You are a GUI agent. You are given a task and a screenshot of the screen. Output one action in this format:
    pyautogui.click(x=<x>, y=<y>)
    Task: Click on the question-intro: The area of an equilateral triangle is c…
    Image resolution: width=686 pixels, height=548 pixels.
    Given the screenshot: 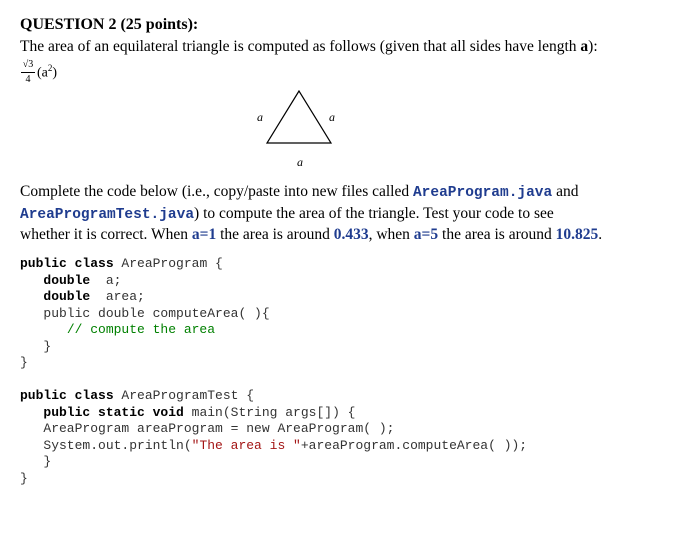 What is the action you would take?
    pyautogui.click(x=309, y=47)
    